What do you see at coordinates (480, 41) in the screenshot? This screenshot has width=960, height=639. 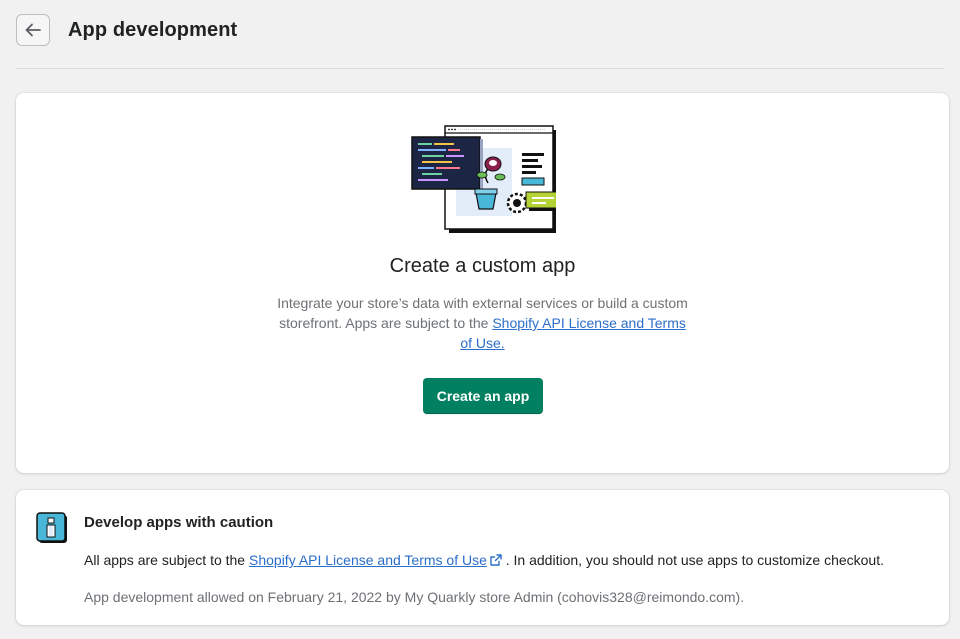 I see `page-header: App development` at bounding box center [480, 41].